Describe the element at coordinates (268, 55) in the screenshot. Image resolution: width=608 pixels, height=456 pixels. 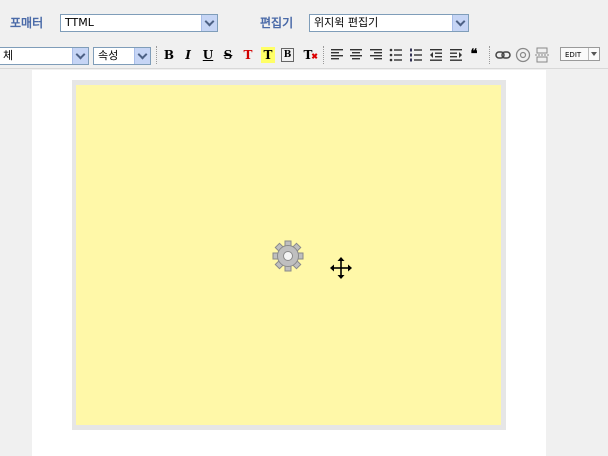
I see `highlight-button: T` at that location.